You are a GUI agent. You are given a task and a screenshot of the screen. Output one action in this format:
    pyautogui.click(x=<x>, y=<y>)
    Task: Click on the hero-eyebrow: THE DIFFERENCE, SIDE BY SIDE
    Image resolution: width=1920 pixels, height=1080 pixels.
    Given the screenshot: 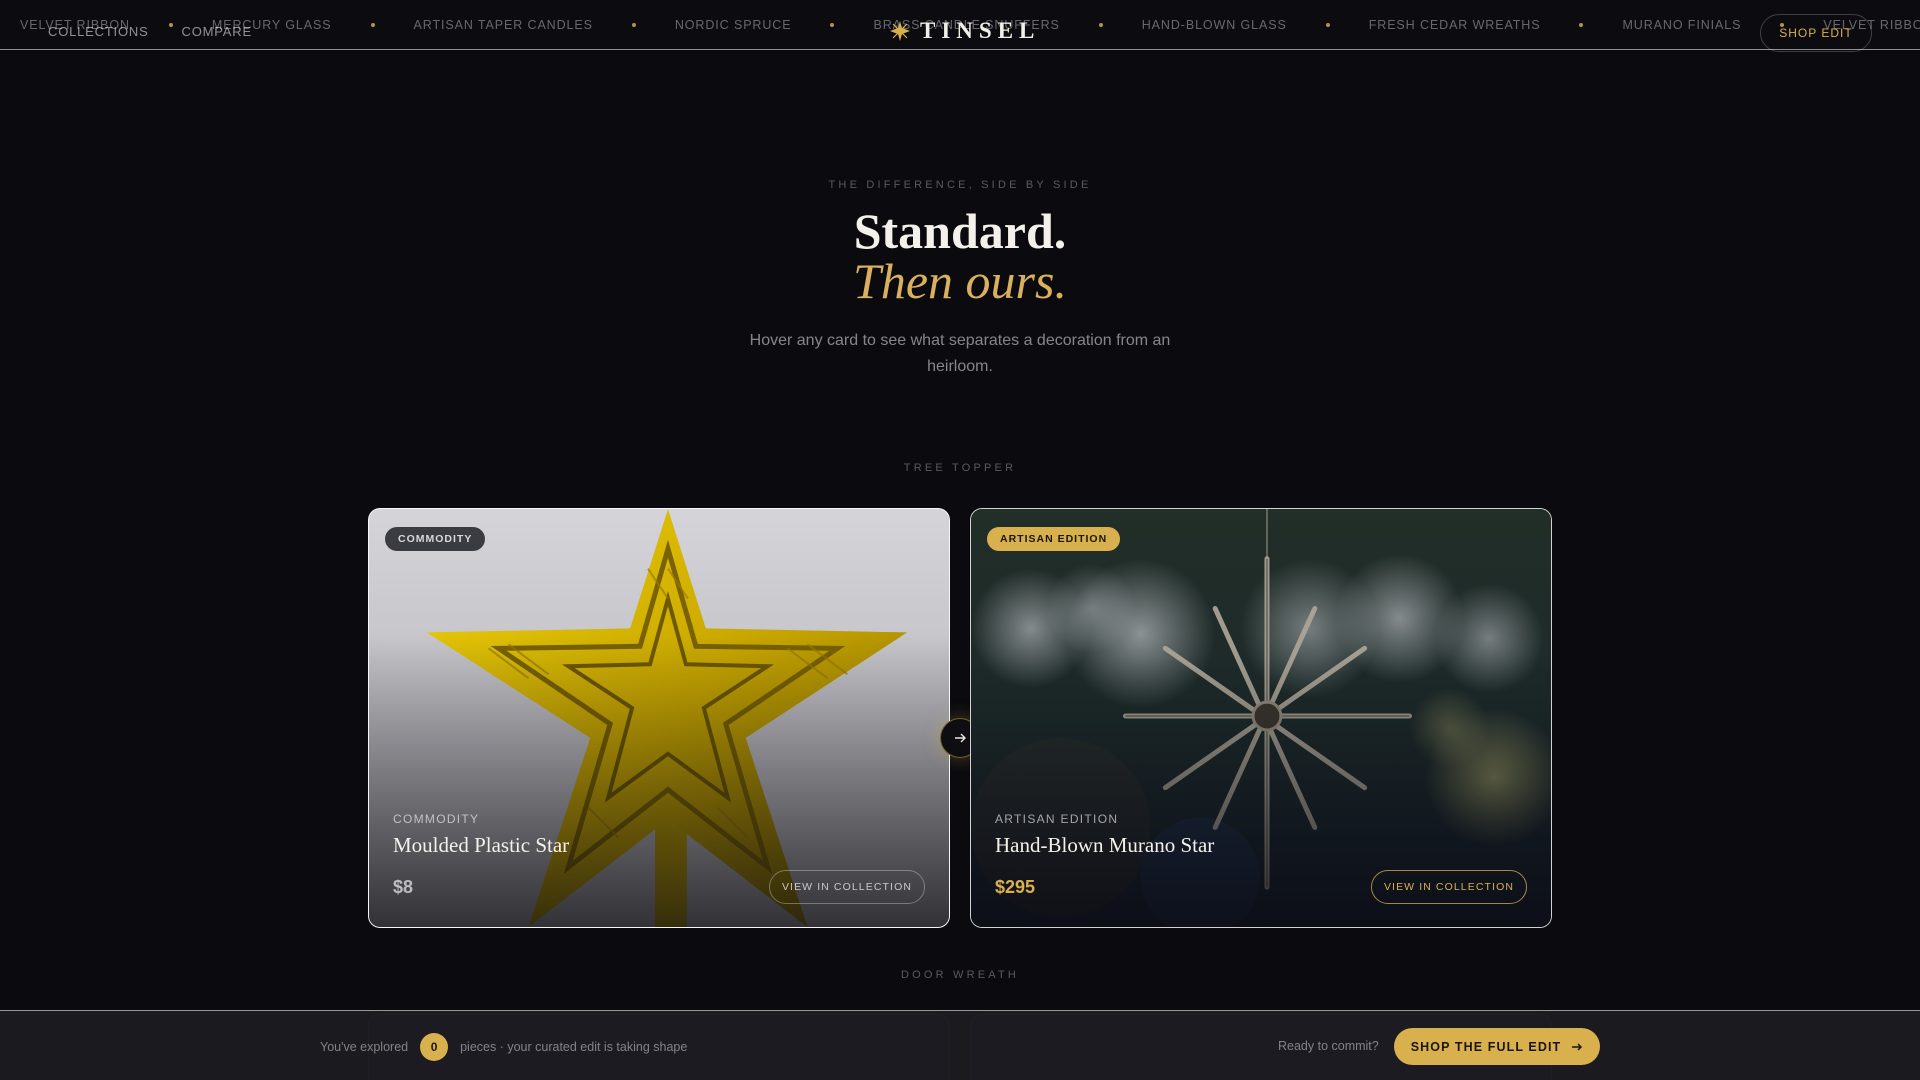 What is the action you would take?
    pyautogui.click(x=960, y=185)
    